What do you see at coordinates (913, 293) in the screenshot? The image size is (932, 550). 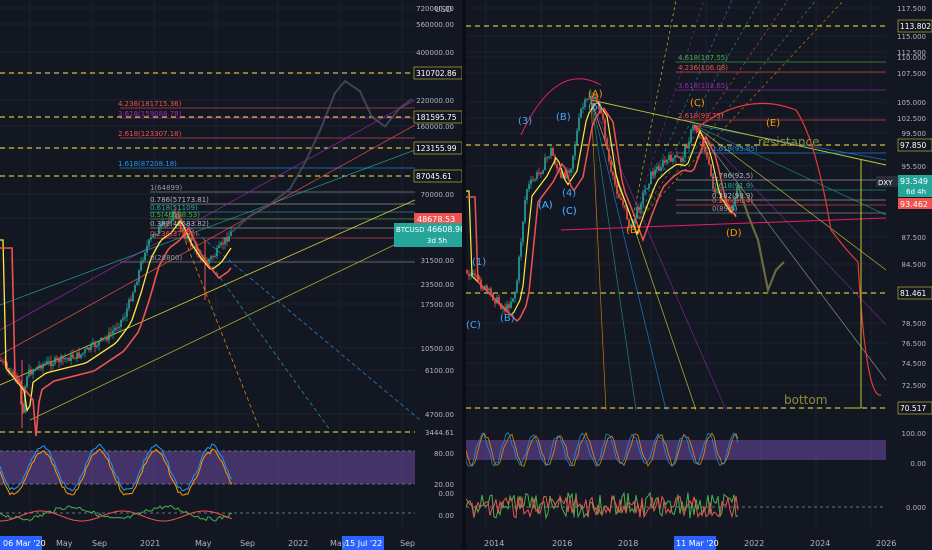 I see `level-label: 81.461` at bounding box center [913, 293].